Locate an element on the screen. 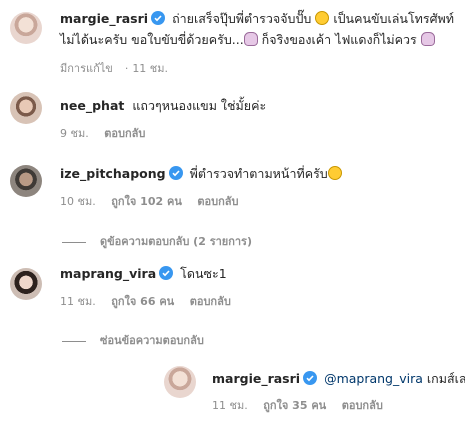 This screenshot has height=427, width=465. comment-line: ize_pitchapong พี่ตำรวจทำตามหน้าที่ครับ is located at coordinates (201, 174).